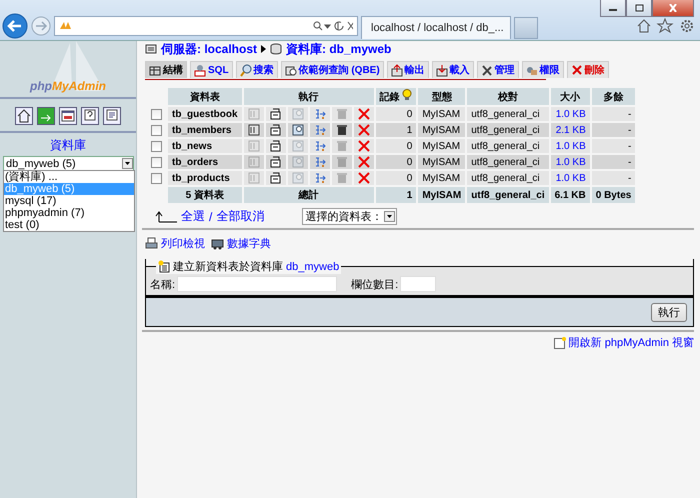 Image resolution: width=700 pixels, height=498 pixels. I want to click on table-name-link: tb_members, so click(205, 130).